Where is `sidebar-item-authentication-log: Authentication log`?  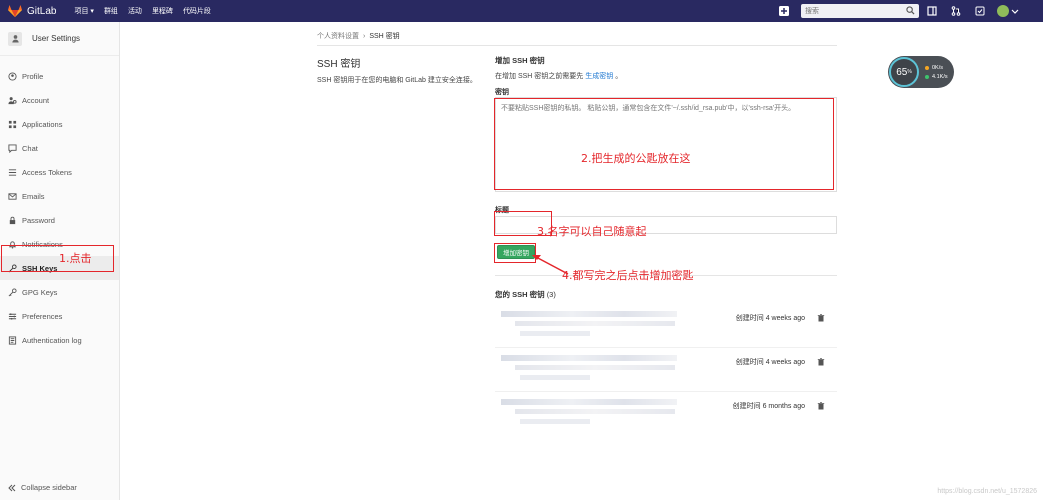
sidebar-item-authentication-log: Authentication log is located at coordinates (59, 340).